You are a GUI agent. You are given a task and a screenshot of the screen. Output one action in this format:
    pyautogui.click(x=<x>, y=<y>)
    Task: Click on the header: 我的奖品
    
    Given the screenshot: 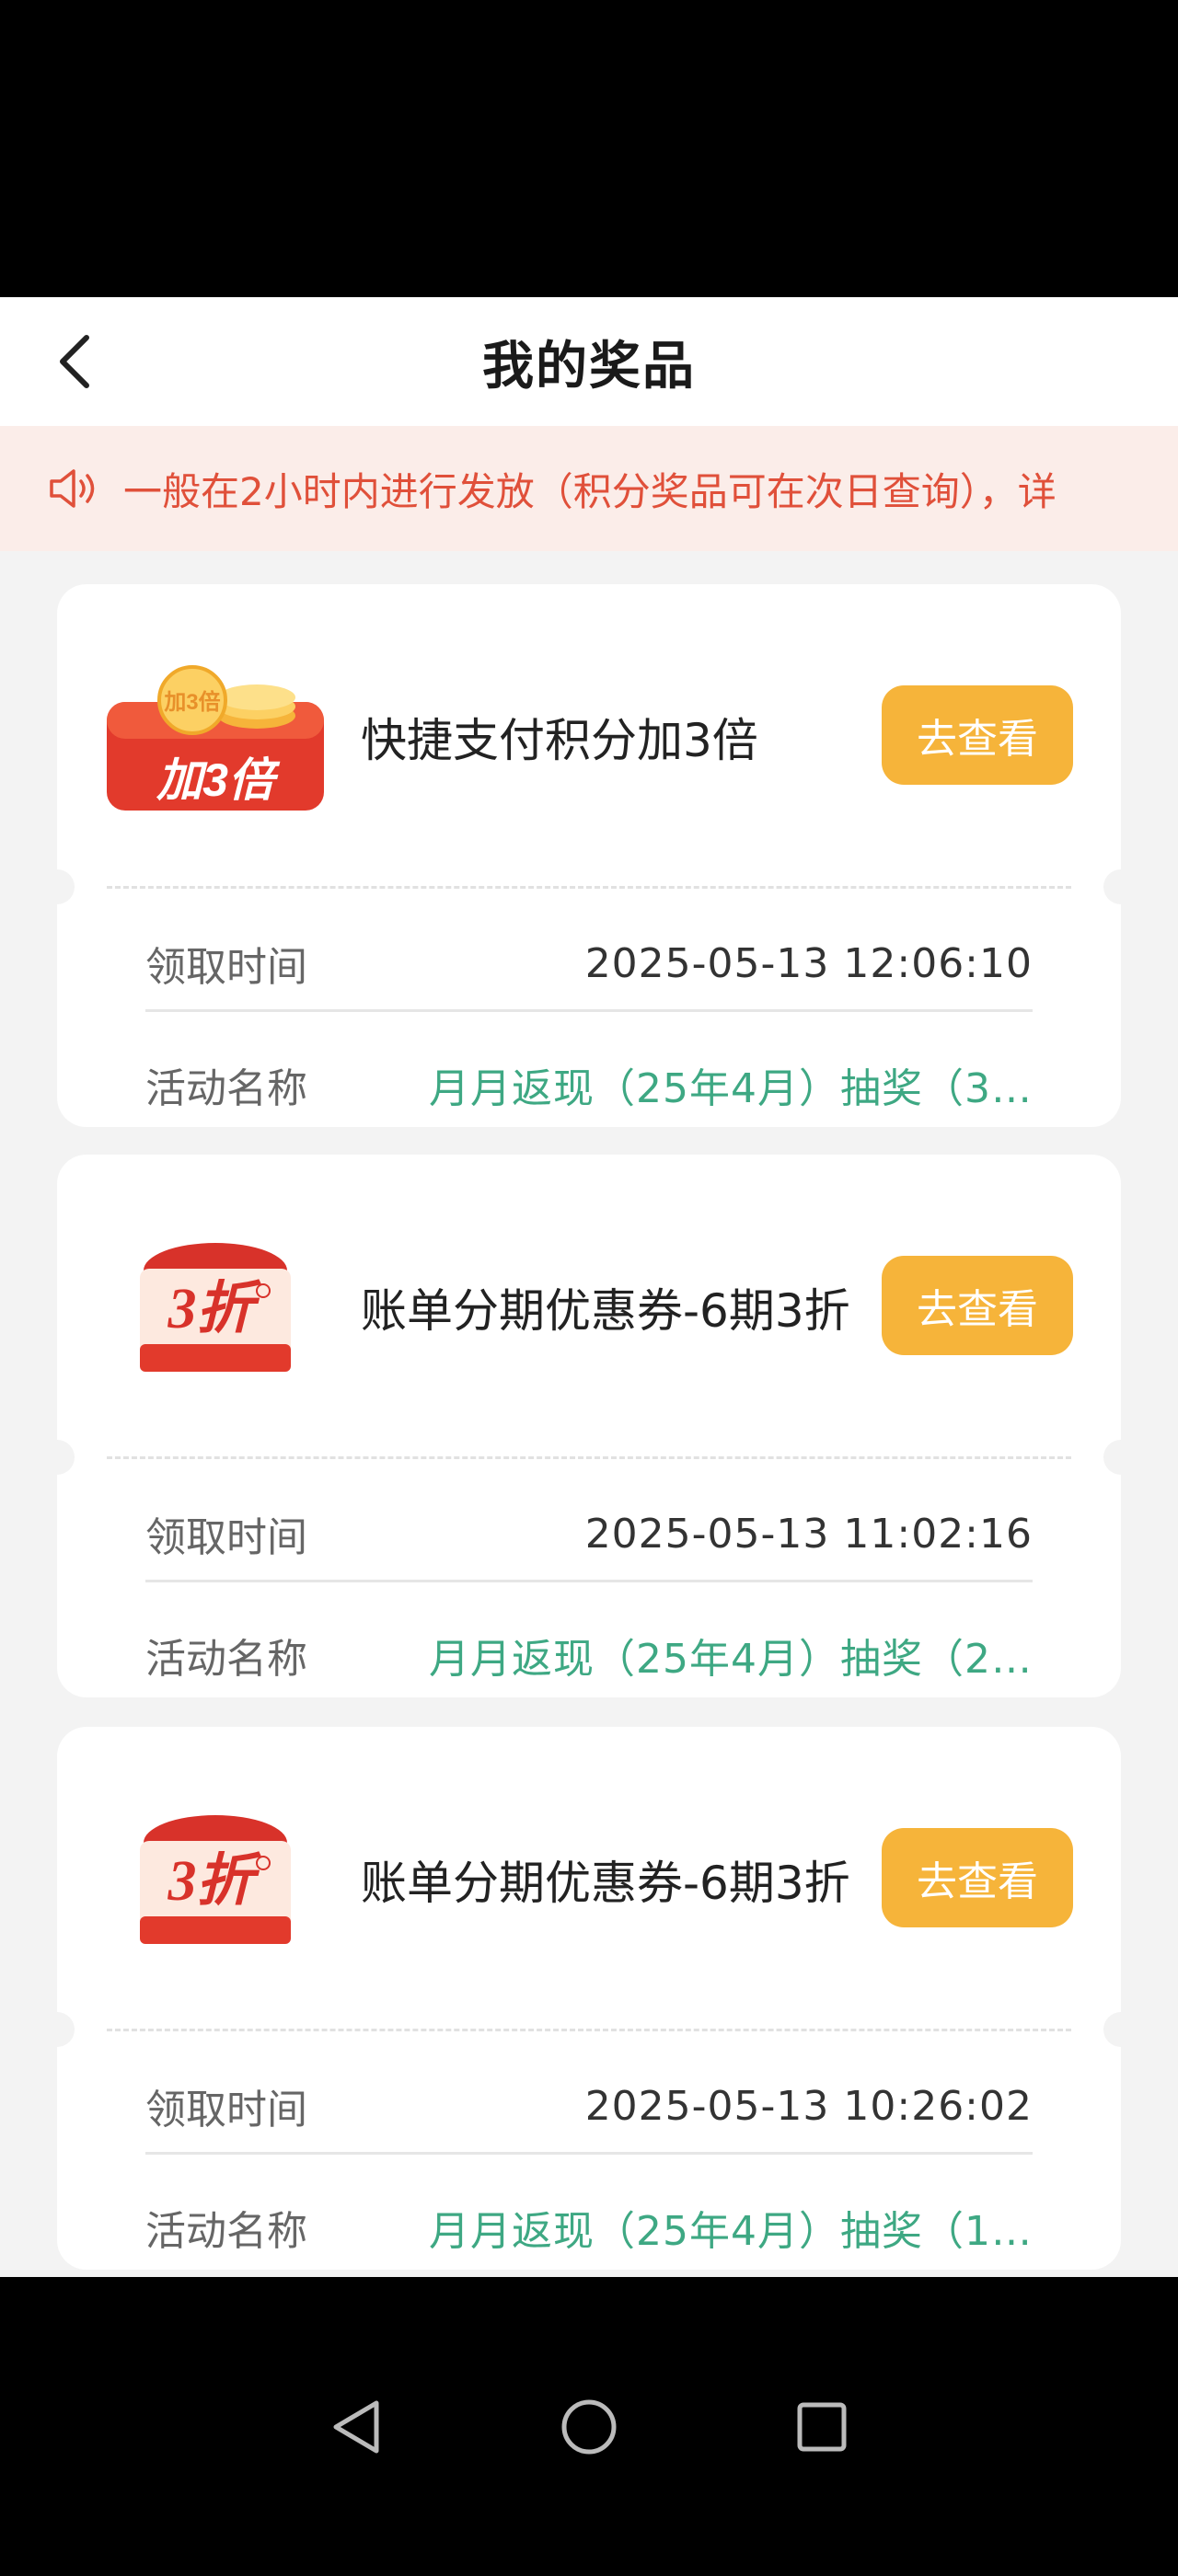 What is the action you would take?
    pyautogui.click(x=589, y=361)
    